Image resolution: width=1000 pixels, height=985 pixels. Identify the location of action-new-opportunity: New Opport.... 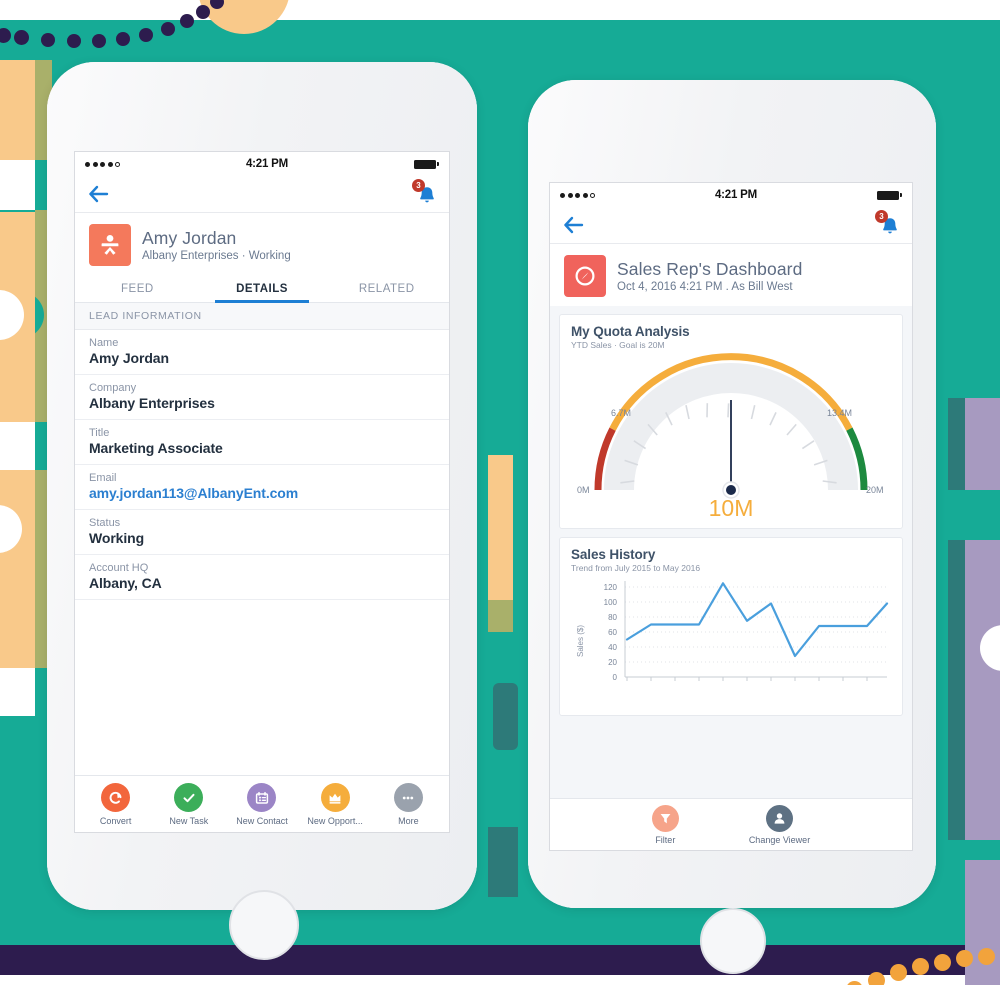
(335, 804).